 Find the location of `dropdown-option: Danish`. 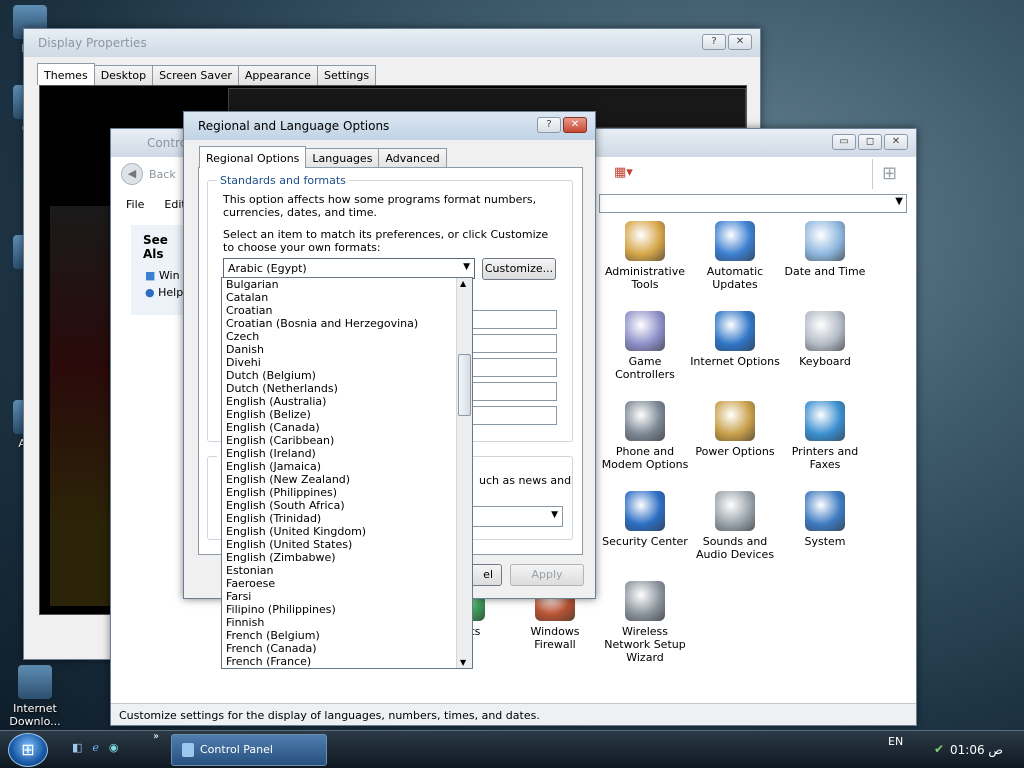

dropdown-option: Danish is located at coordinates (347, 349).